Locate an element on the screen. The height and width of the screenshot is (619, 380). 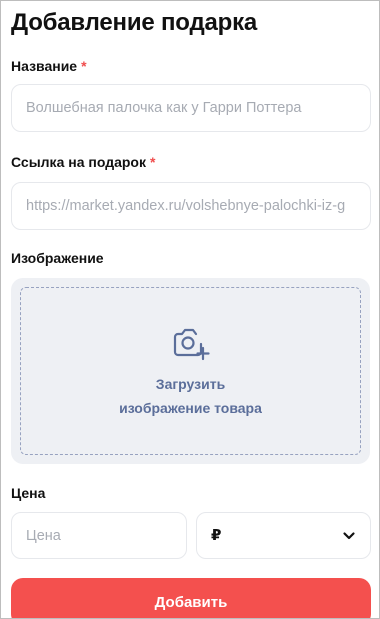
name-input-placeholder: Волшебная палочка как у Гарри Поттера is located at coordinates (164, 108).